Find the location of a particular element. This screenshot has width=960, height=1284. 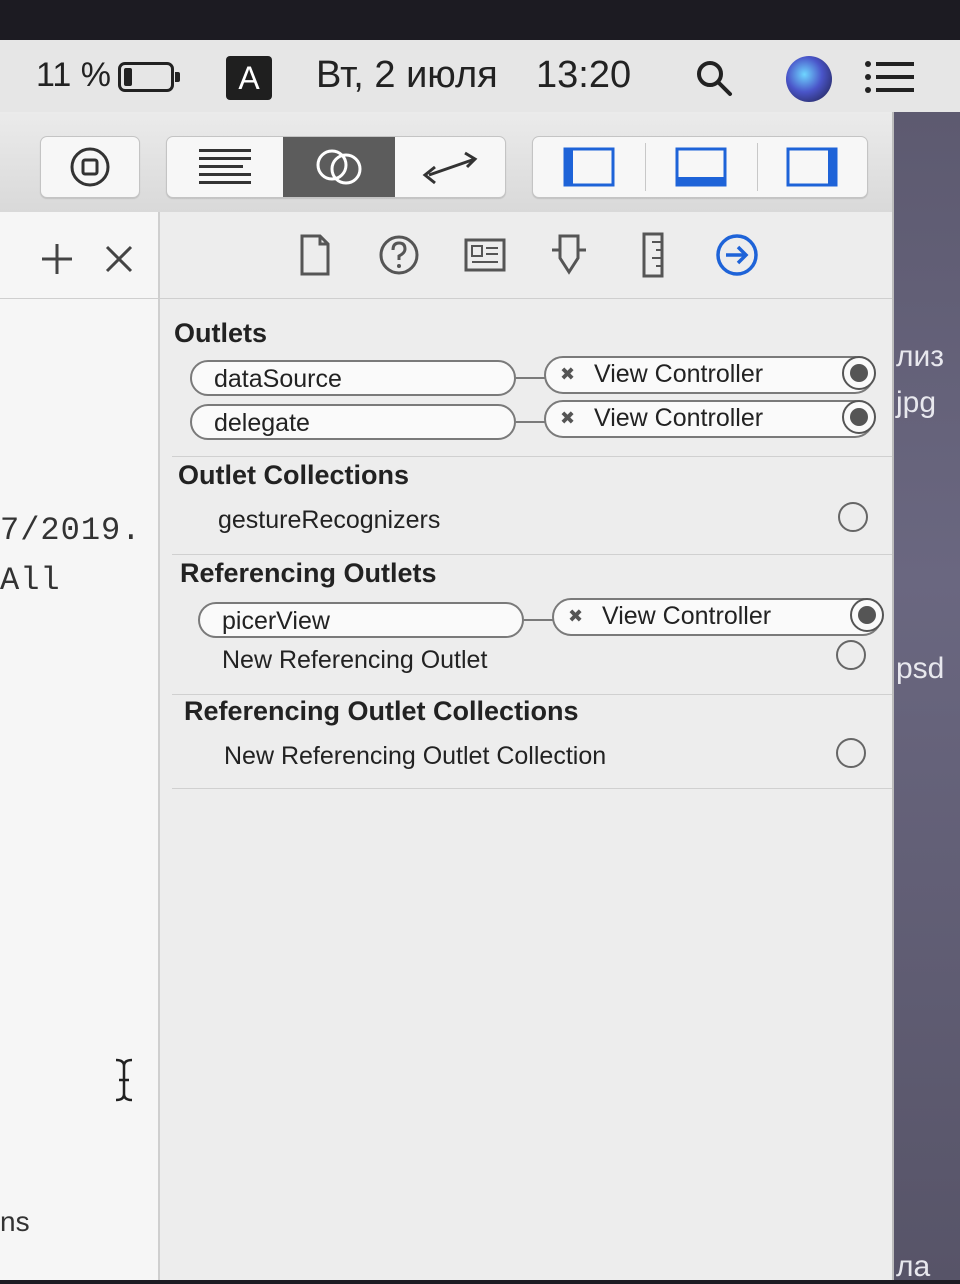

utilities-panel-icon is located at coordinates (812, 167).